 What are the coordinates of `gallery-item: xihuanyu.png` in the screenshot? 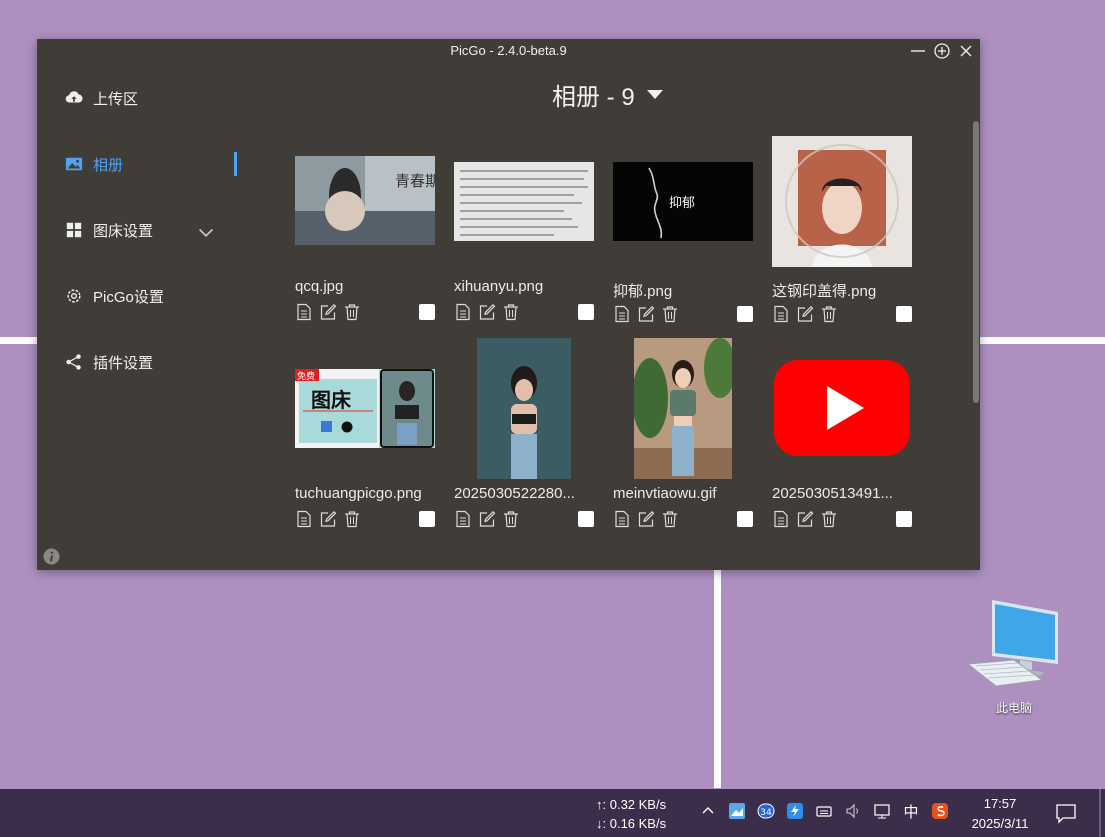 It's located at (524, 235).